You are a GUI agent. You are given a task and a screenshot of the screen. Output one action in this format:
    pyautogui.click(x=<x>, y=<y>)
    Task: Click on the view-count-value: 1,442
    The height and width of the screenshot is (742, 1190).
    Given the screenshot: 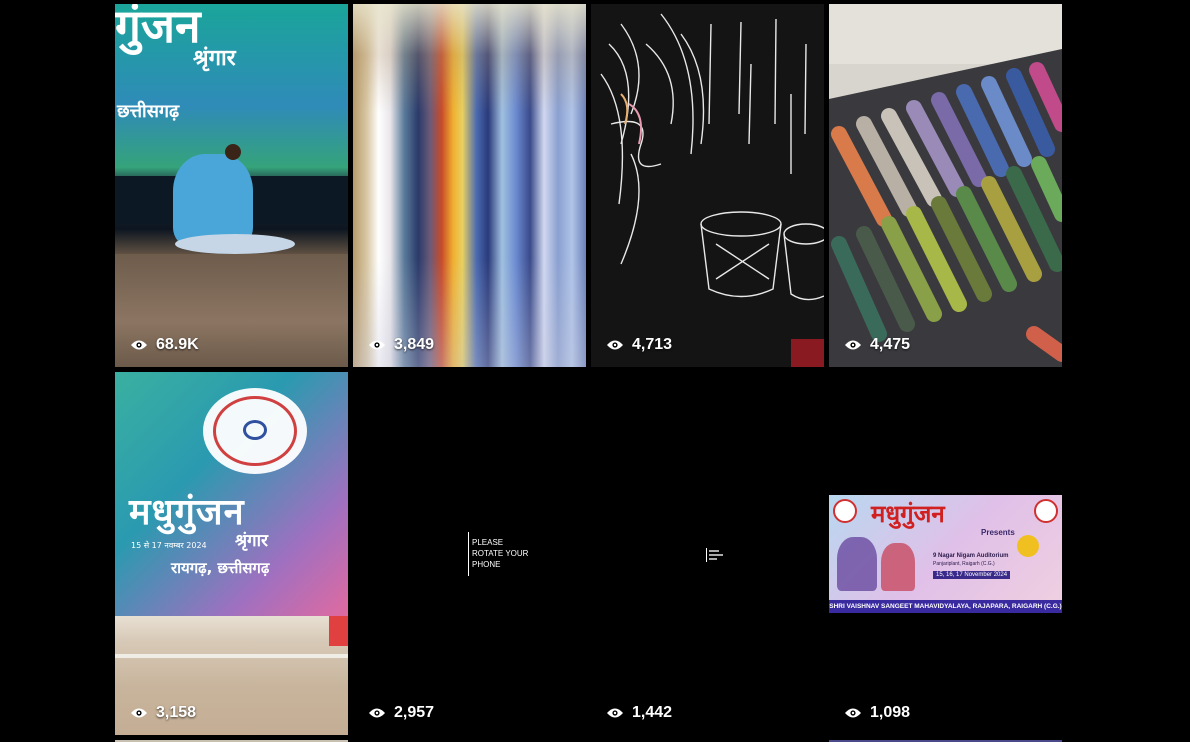 What is the action you would take?
    pyautogui.click(x=652, y=712)
    